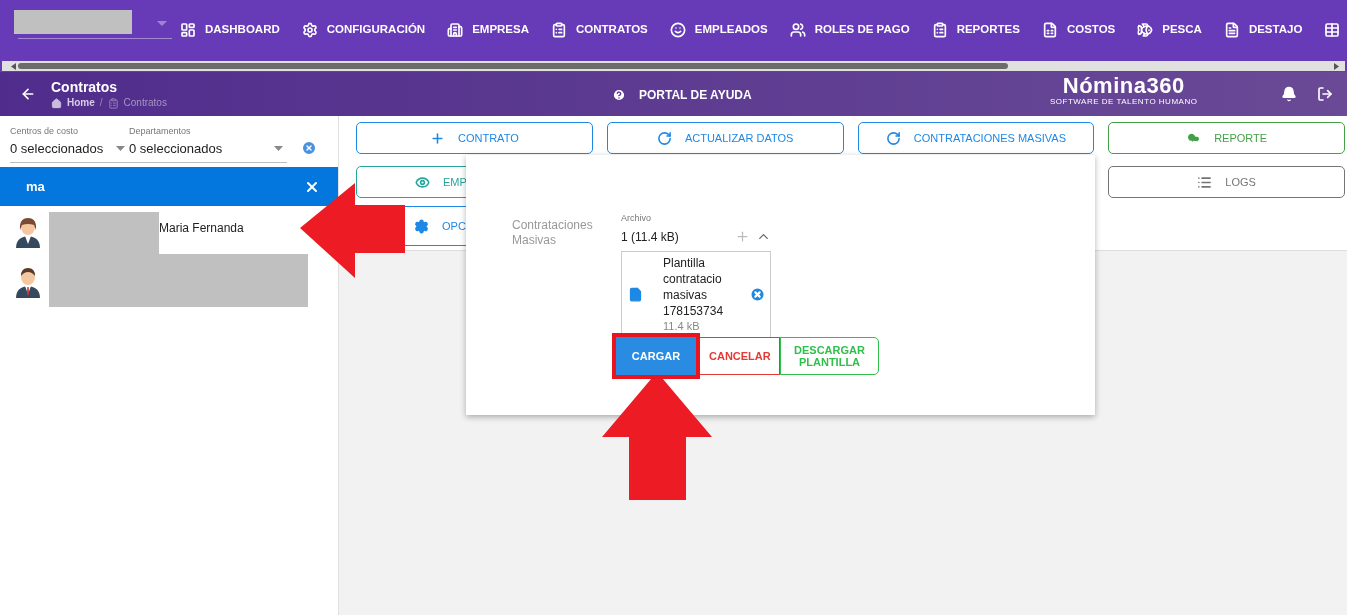 The image size is (1347, 615). What do you see at coordinates (13, 66) in the screenshot?
I see `scroll-left-icon` at bounding box center [13, 66].